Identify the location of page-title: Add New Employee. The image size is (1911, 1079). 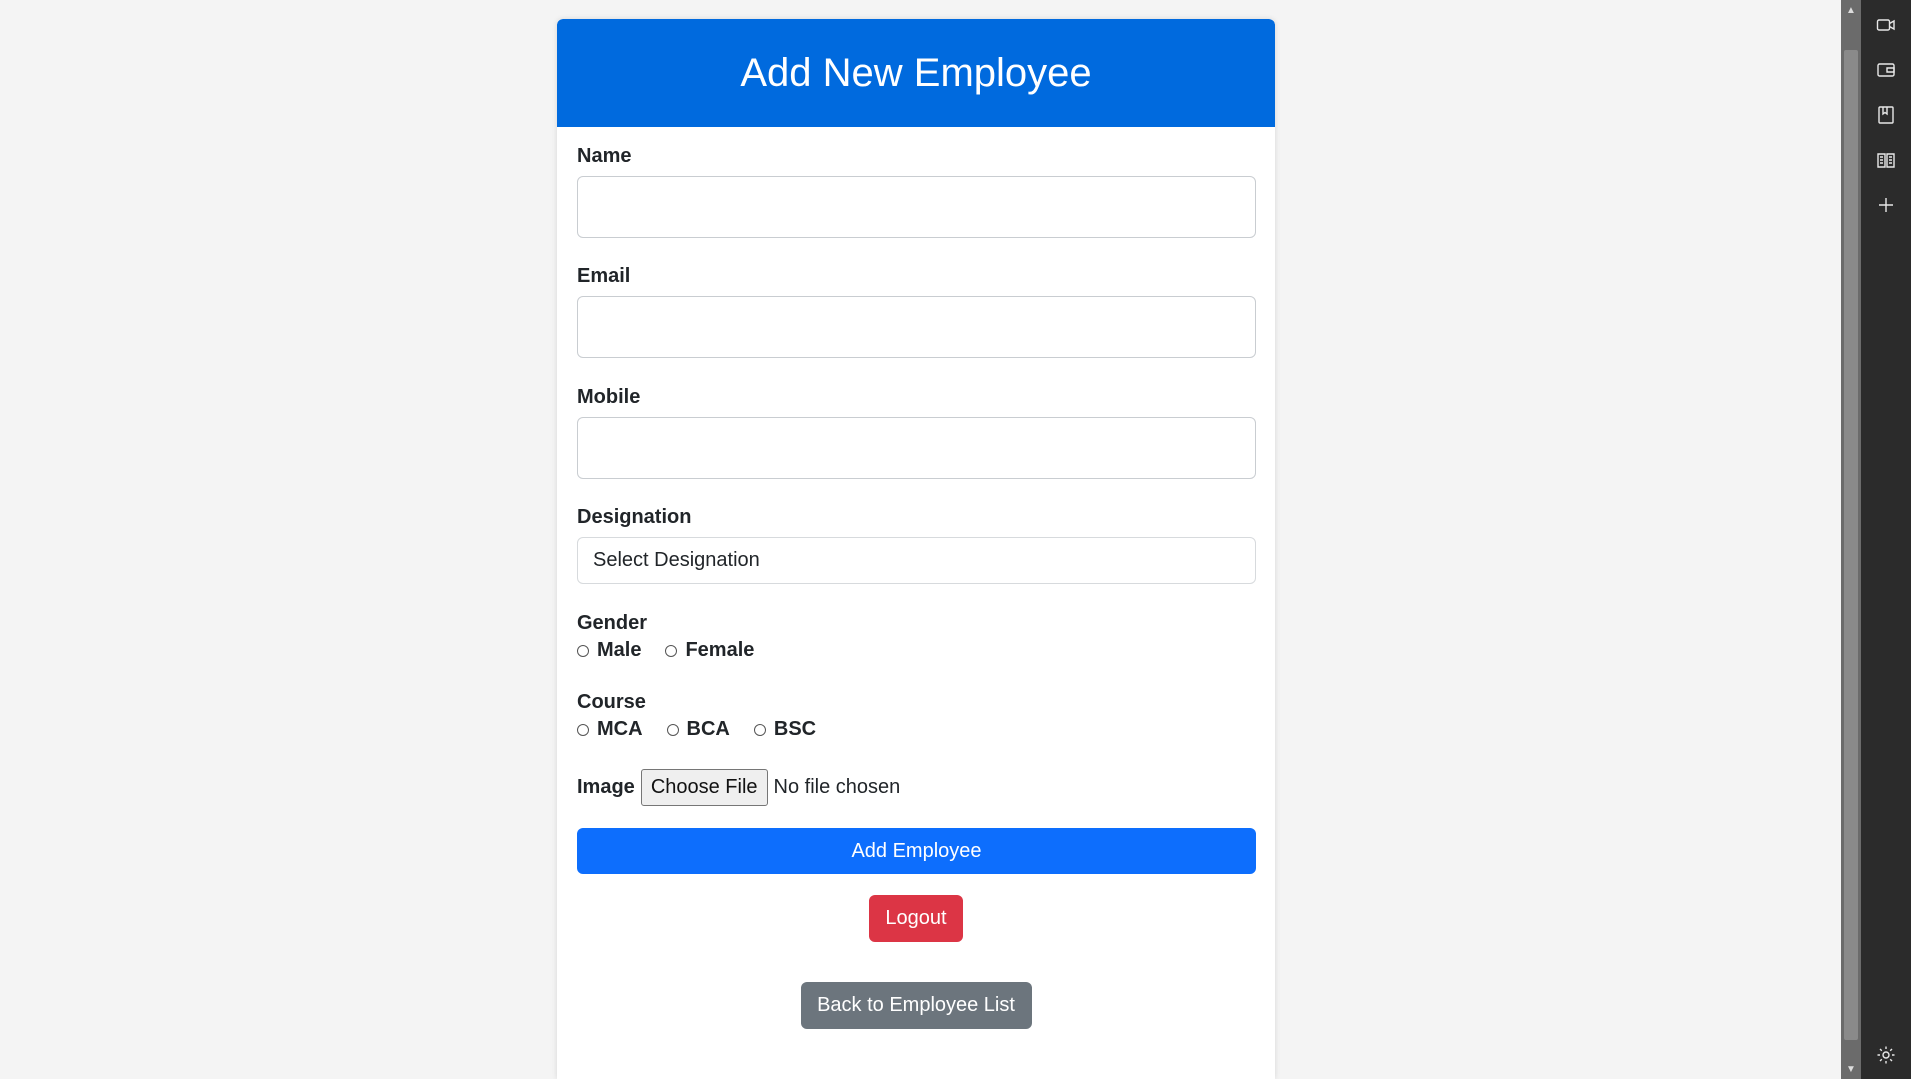
(916, 73).